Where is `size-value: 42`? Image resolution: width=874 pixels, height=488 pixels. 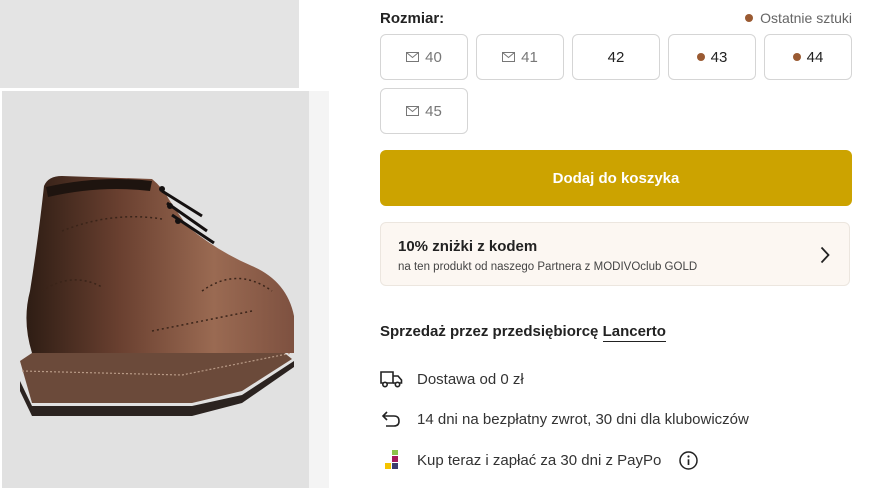
size-value: 42 is located at coordinates (616, 57).